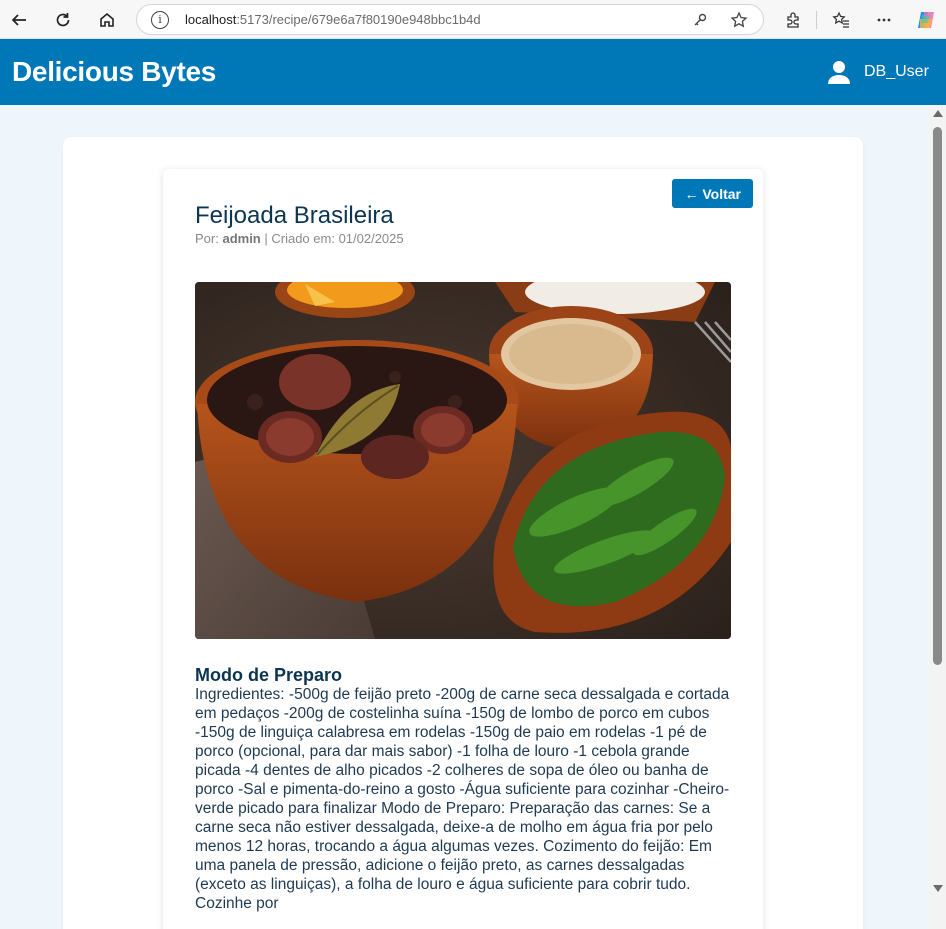 This screenshot has height=929, width=946. Describe the element at coordinates (938, 113) in the screenshot. I see `scroll-up-arrow-icon` at that location.